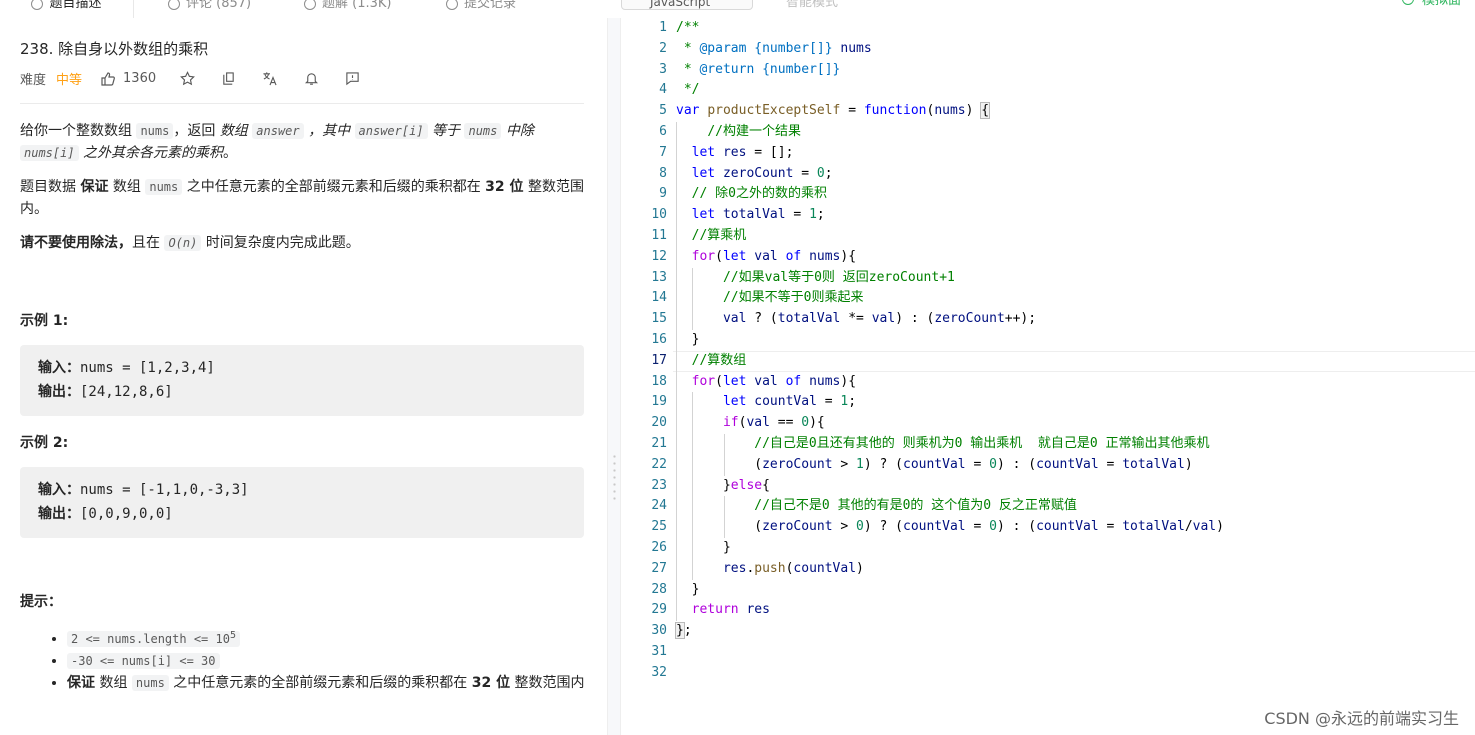 The image size is (1475, 735). Describe the element at coordinates (614, 478) in the screenshot. I see `drag-handle-icon` at that location.